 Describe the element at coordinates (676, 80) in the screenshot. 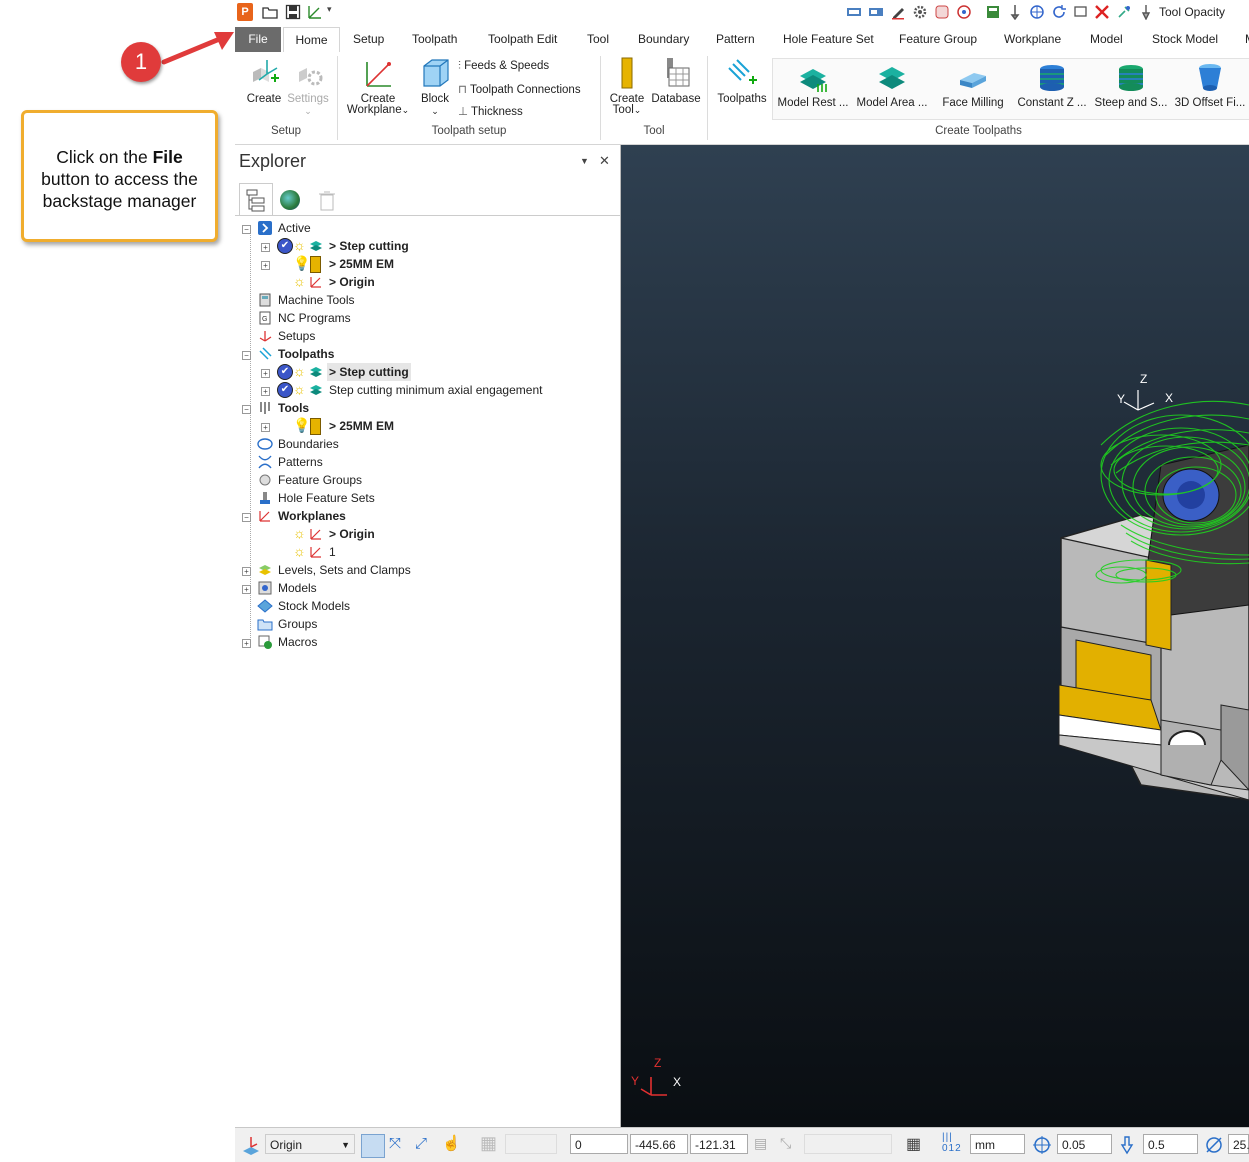

I see `database-button: Database` at that location.